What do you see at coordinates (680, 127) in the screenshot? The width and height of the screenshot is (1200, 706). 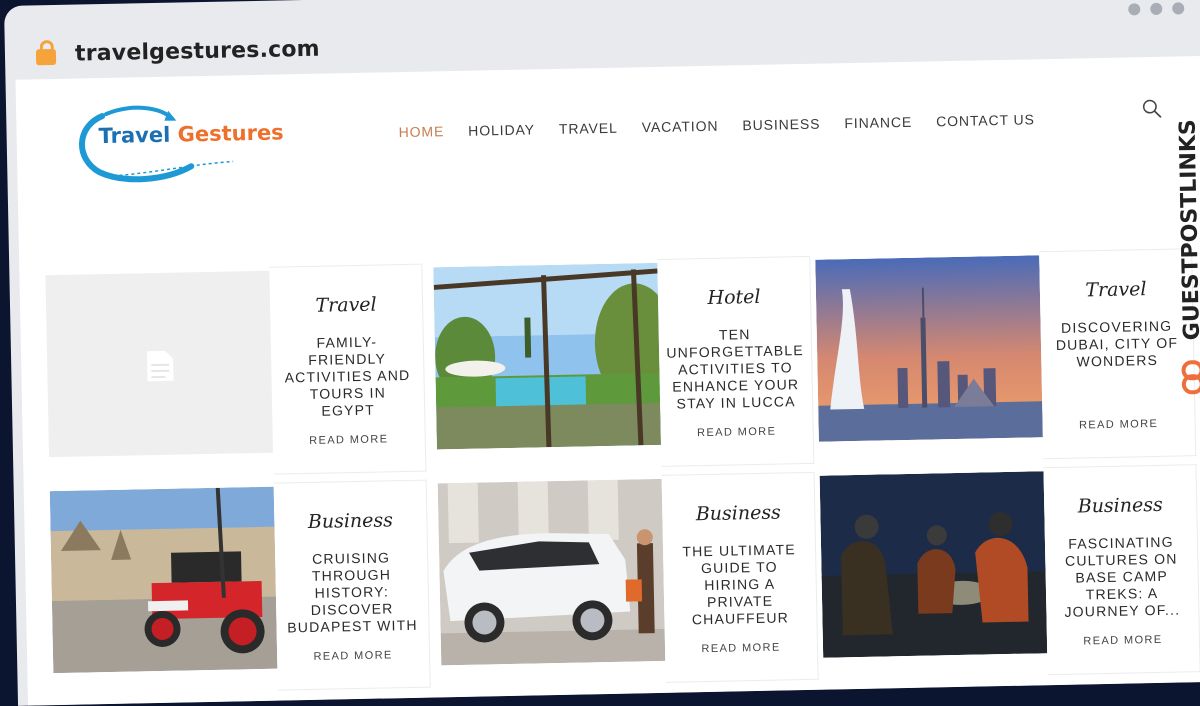 I see `nav-vacation: VACATION` at bounding box center [680, 127].